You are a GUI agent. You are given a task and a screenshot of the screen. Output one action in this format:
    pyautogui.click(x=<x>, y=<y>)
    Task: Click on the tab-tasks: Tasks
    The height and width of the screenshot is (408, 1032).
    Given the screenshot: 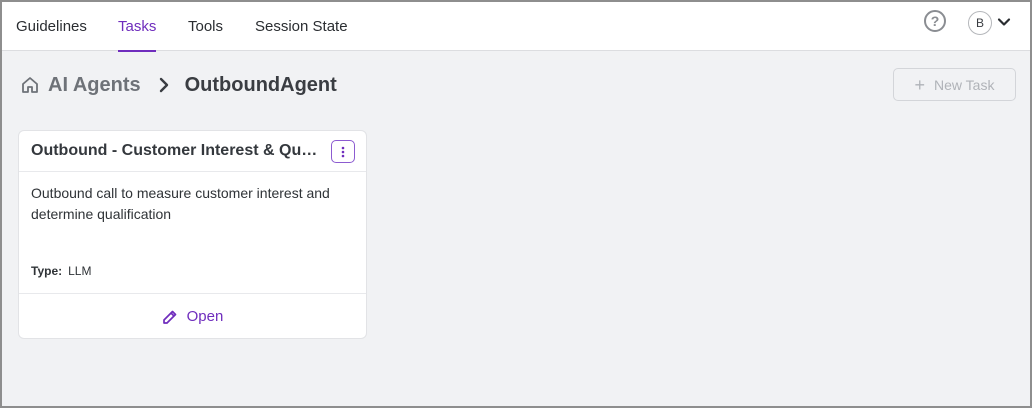 What is the action you would take?
    pyautogui.click(x=137, y=27)
    